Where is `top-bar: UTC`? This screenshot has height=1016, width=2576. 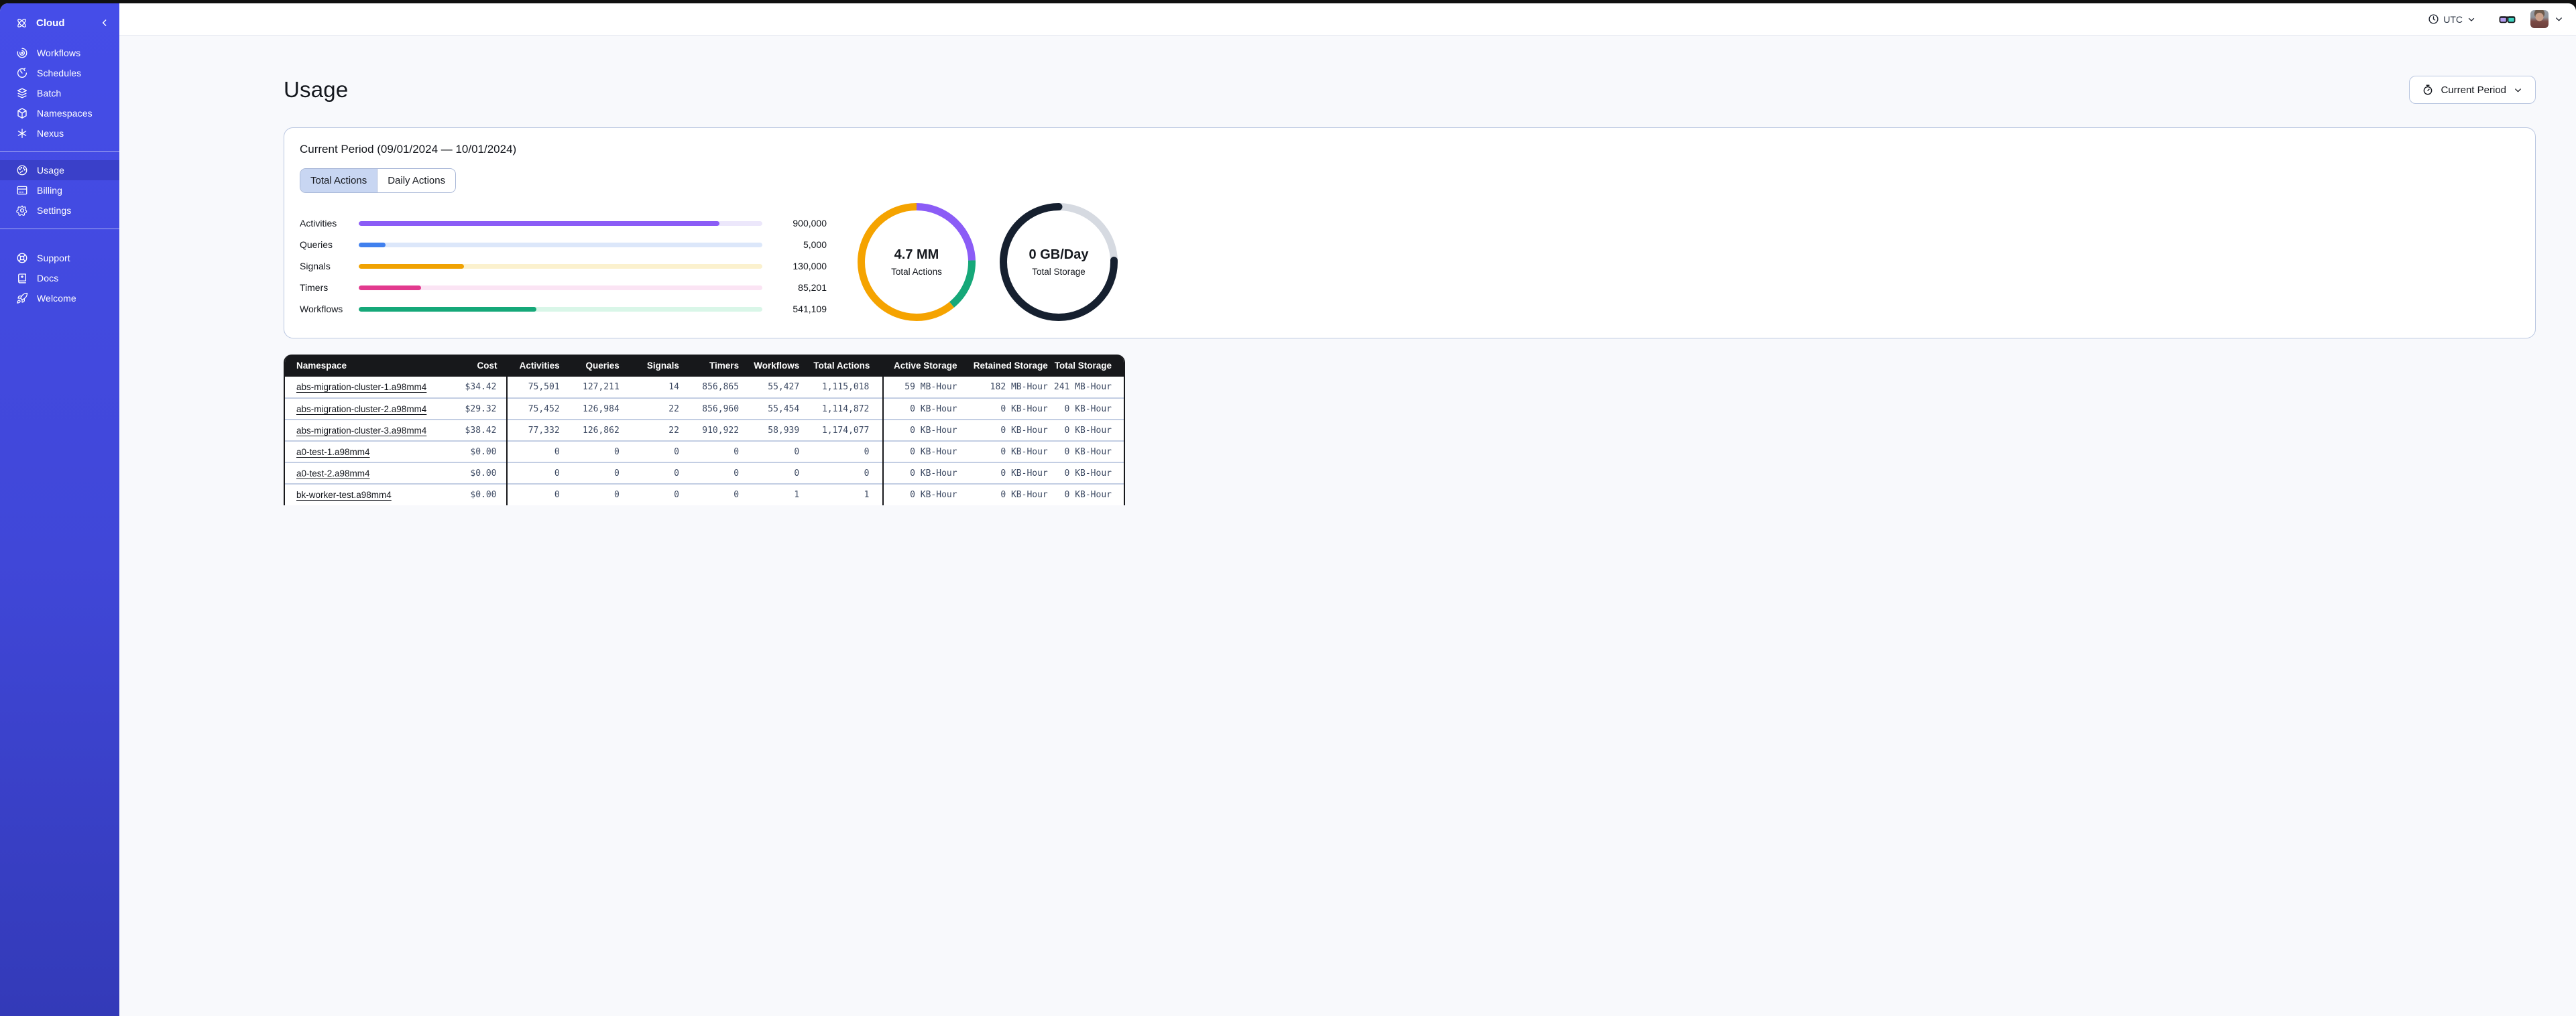 top-bar: UTC is located at coordinates (1347, 19).